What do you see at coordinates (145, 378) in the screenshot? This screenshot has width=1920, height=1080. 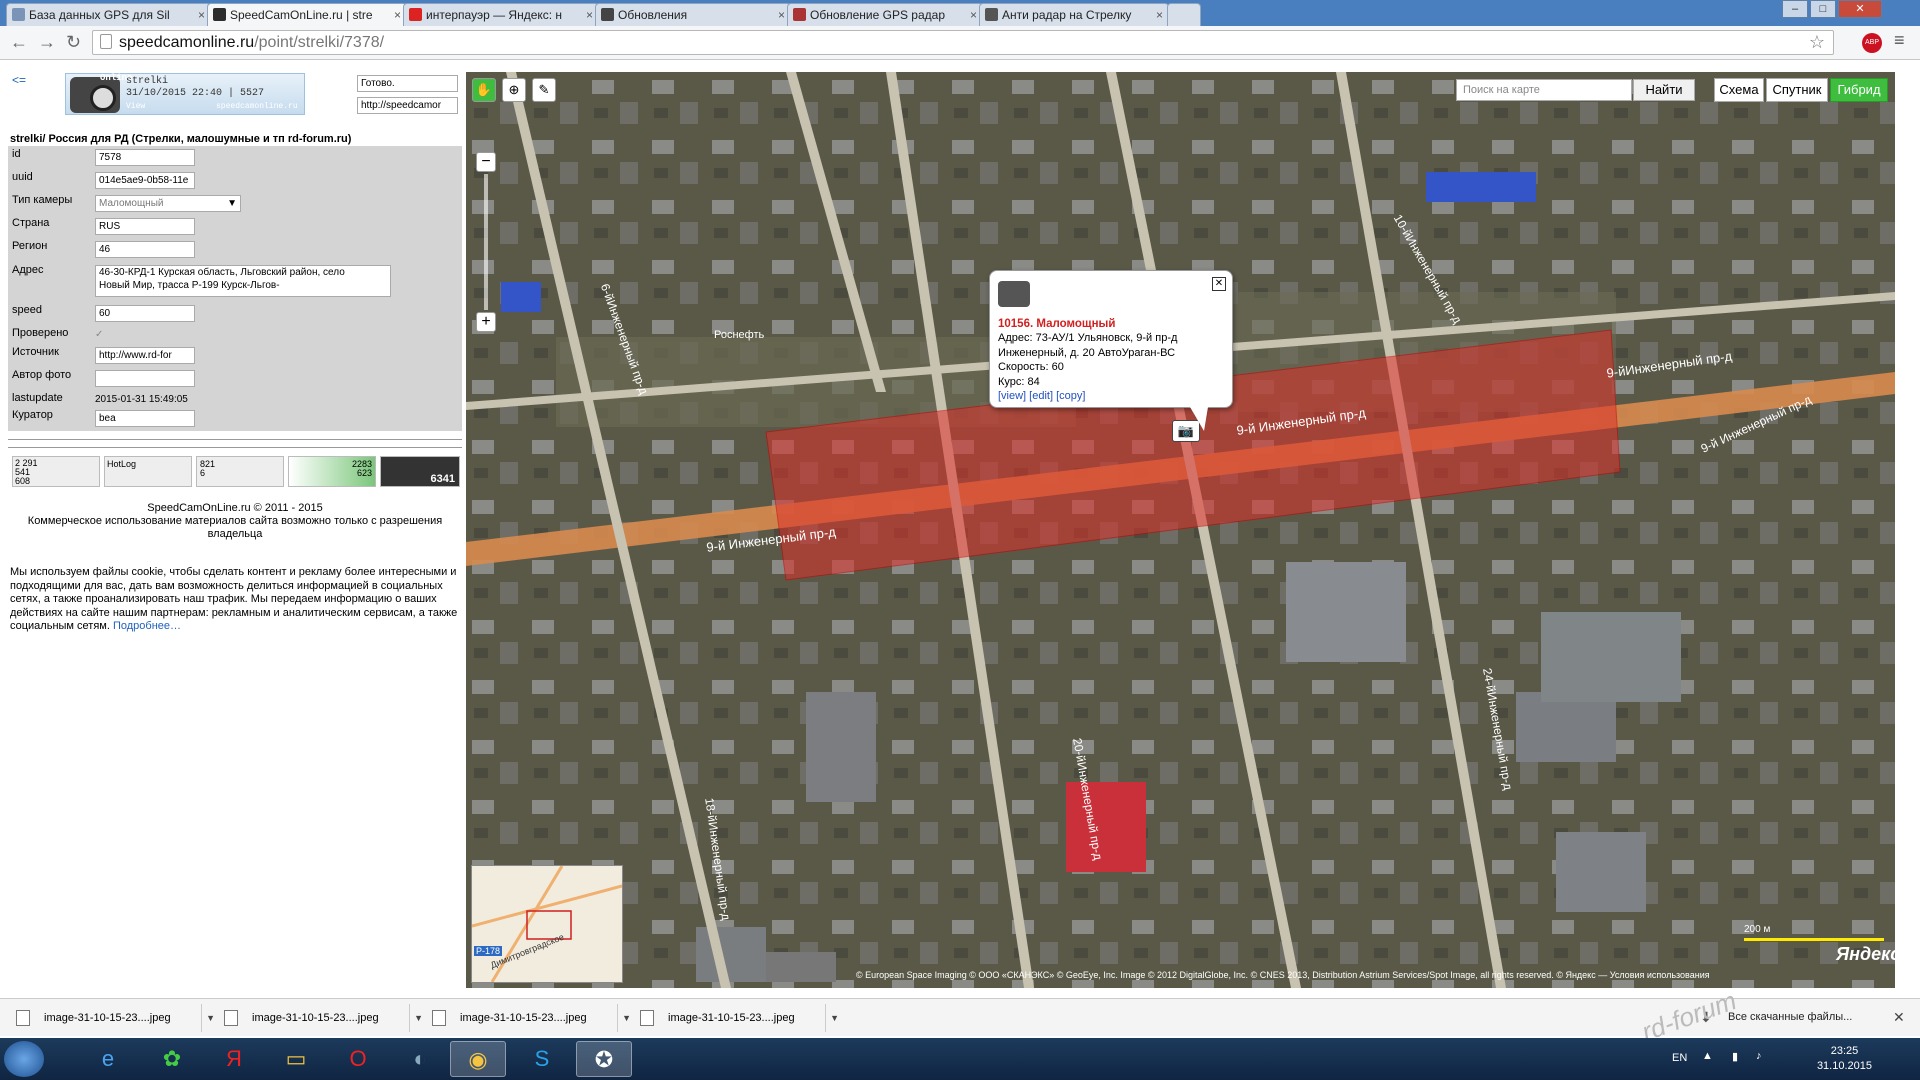 I see `photo-author-input` at bounding box center [145, 378].